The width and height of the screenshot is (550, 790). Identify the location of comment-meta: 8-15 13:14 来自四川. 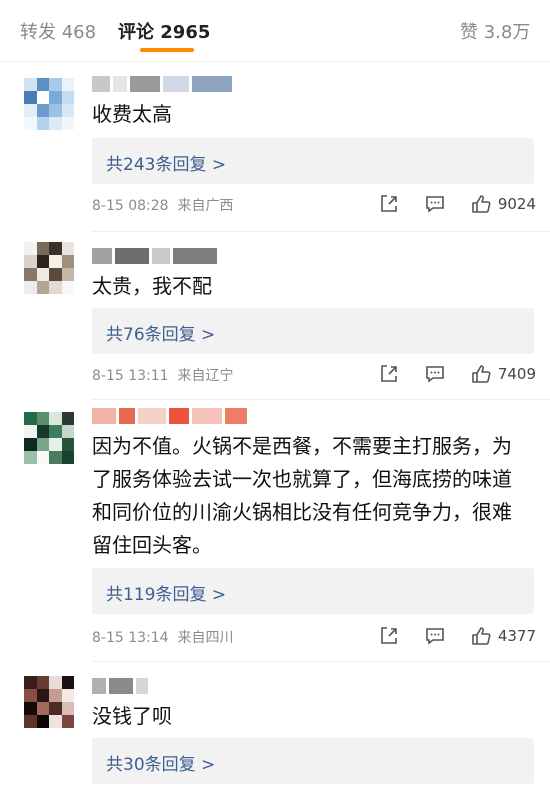
(162, 637).